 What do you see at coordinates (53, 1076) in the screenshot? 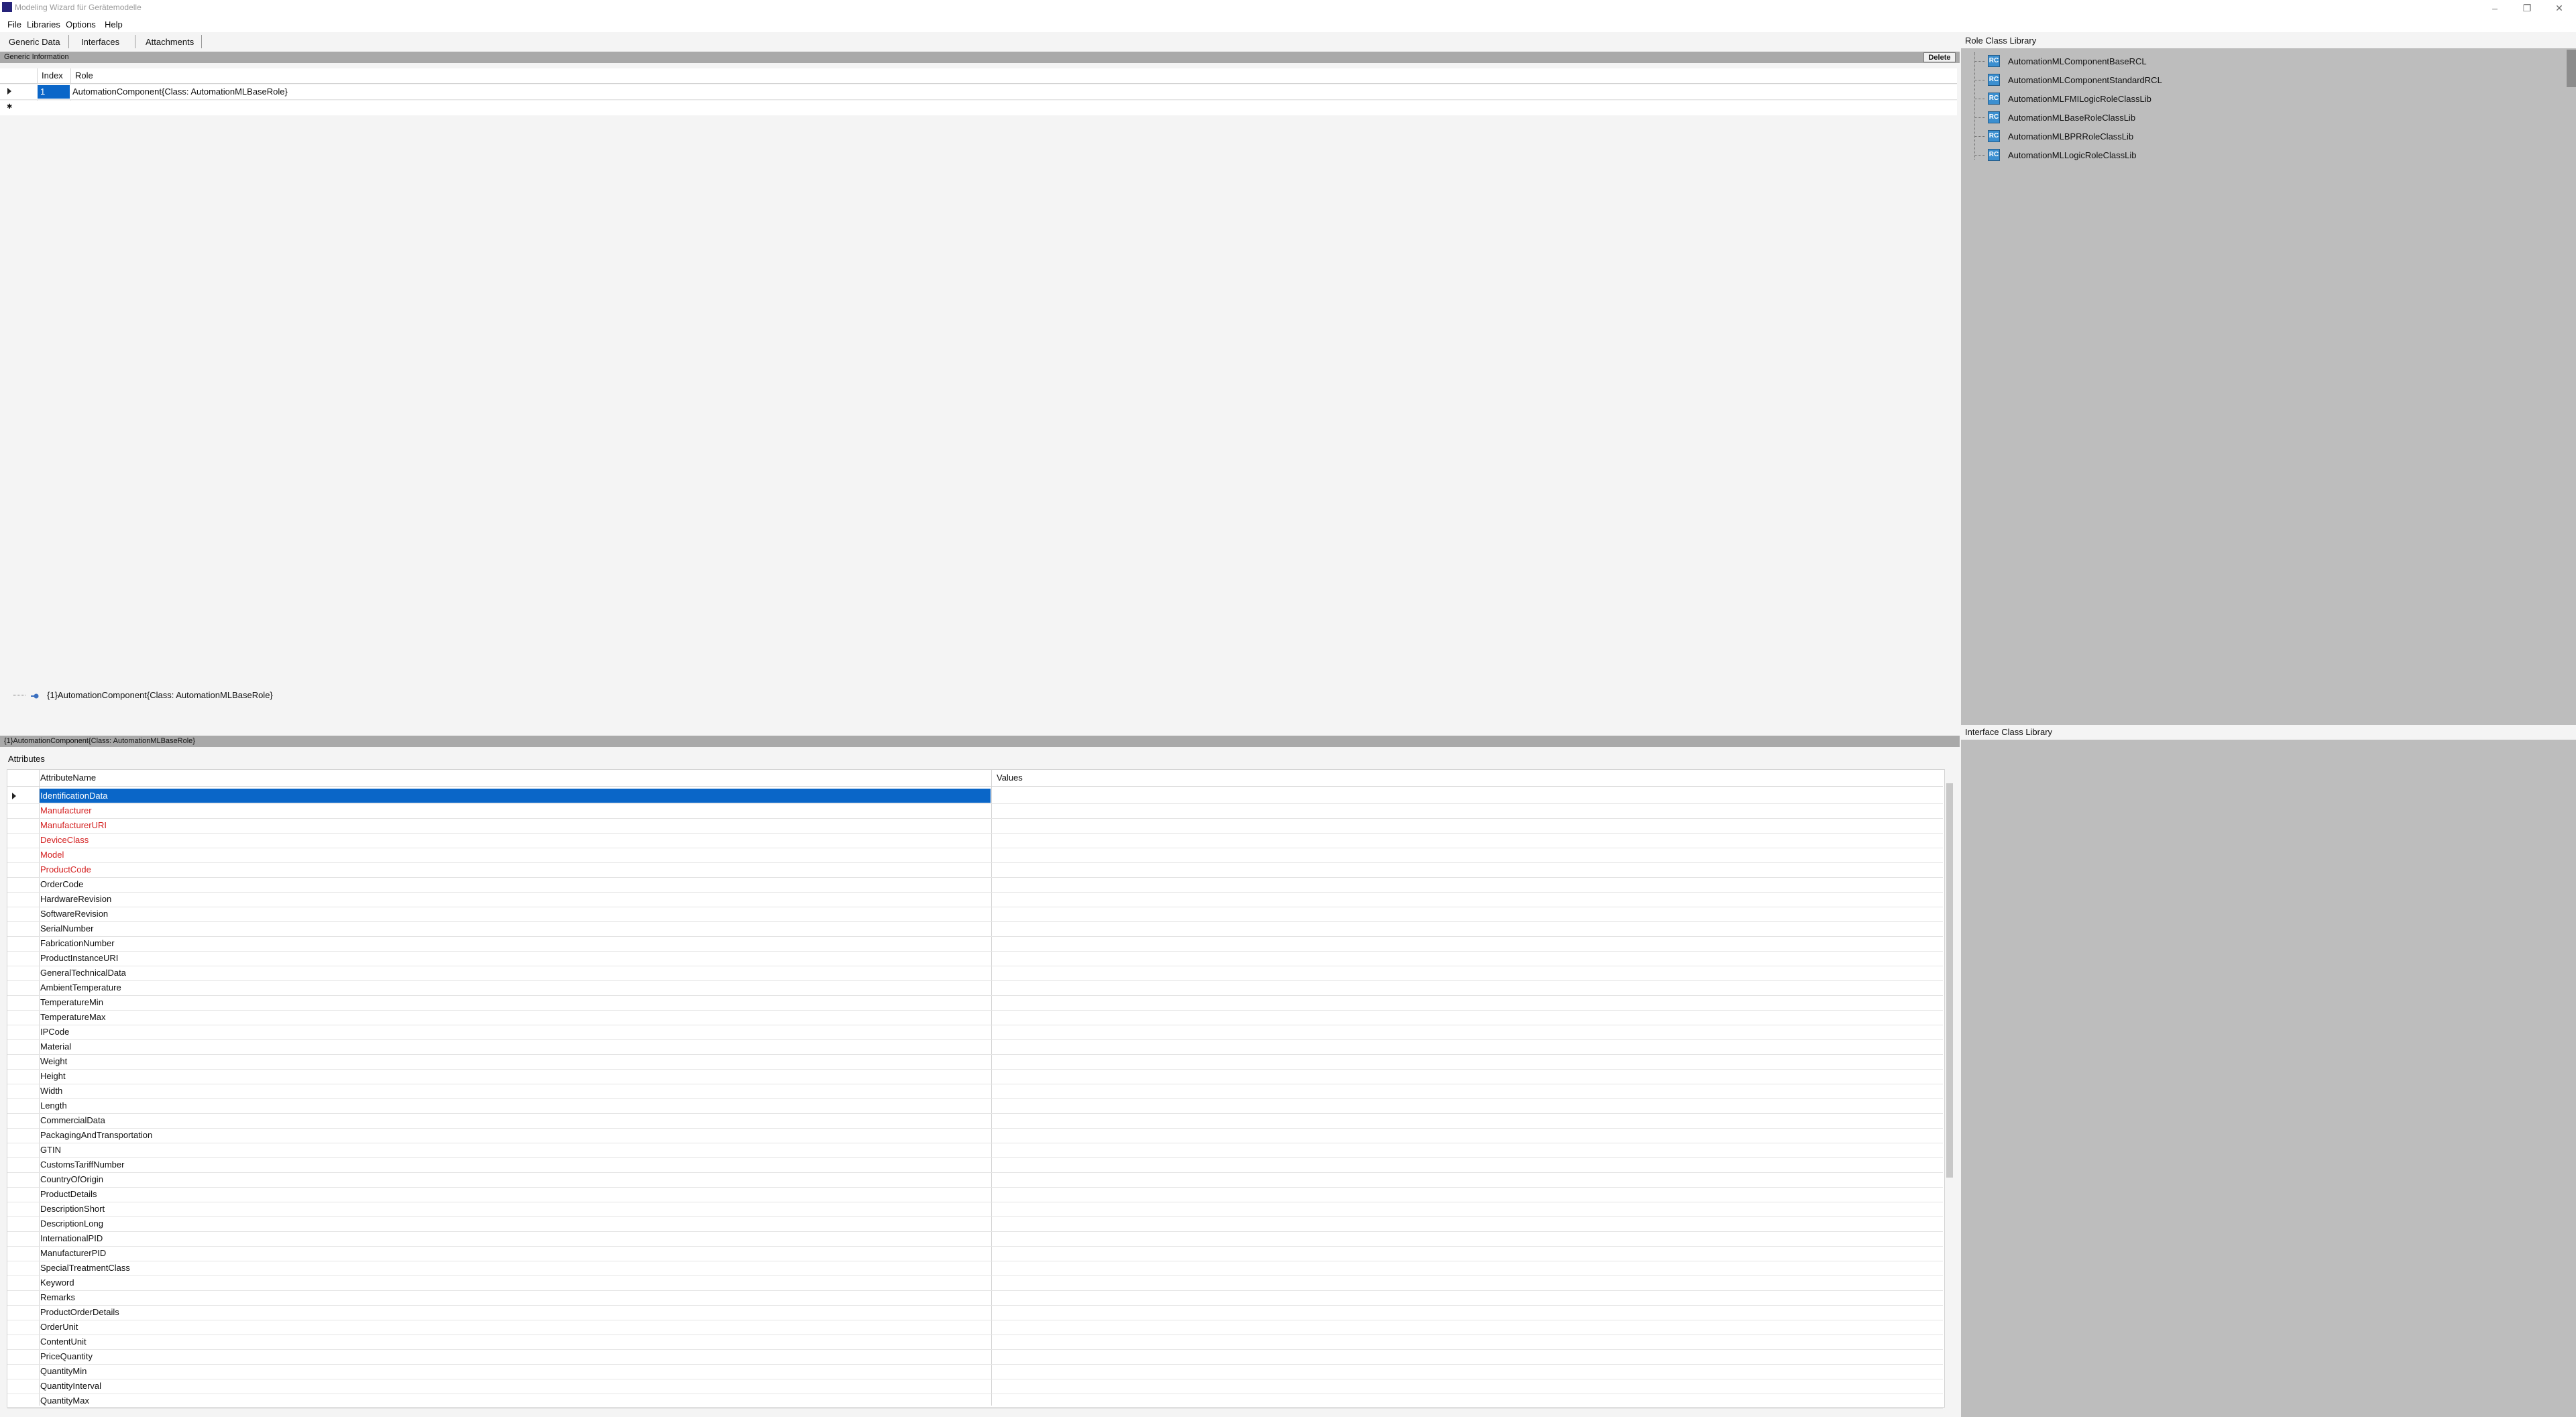
I see `attribute-name-cell: Height` at bounding box center [53, 1076].